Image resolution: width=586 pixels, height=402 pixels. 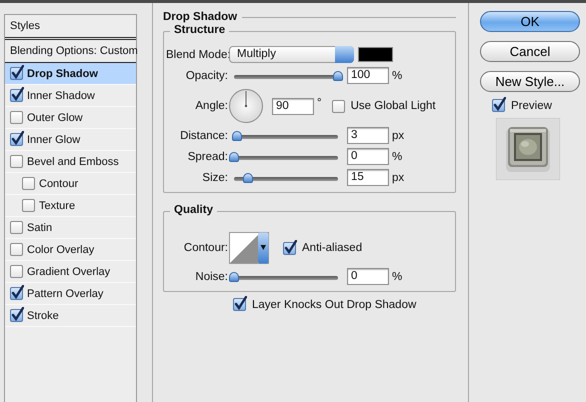 I want to click on button: OK, so click(x=530, y=21).